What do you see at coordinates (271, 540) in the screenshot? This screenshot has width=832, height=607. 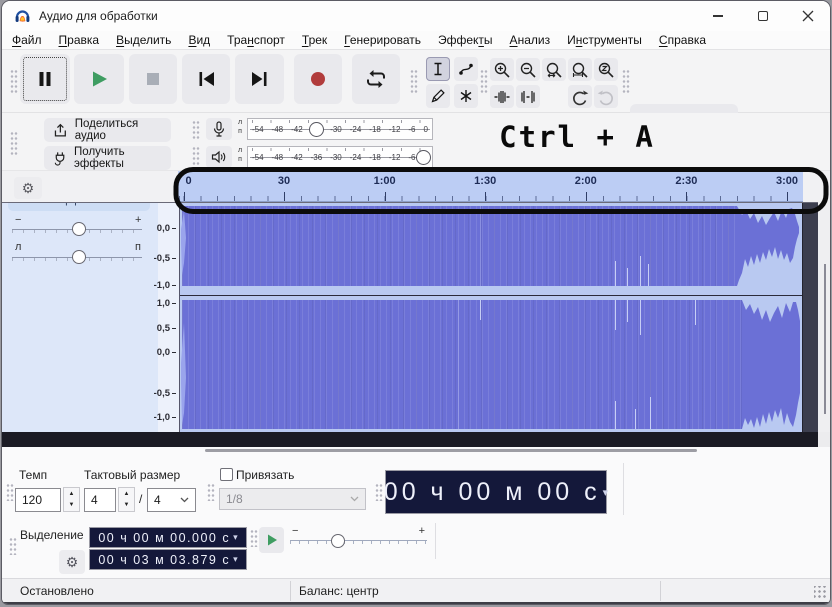 I see `play-at-speed-button` at bounding box center [271, 540].